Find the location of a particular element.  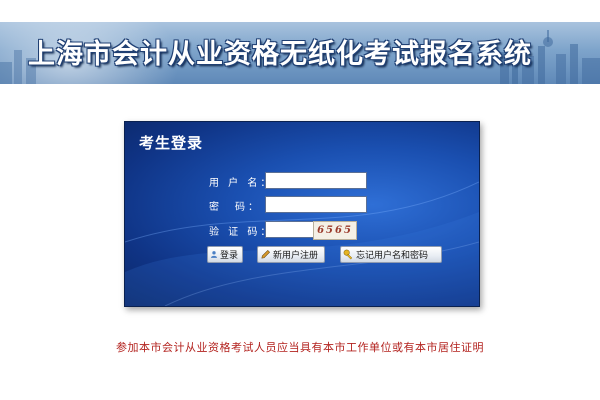

forgot-button-label: 忘记用户名和密码 is located at coordinates (392, 256).